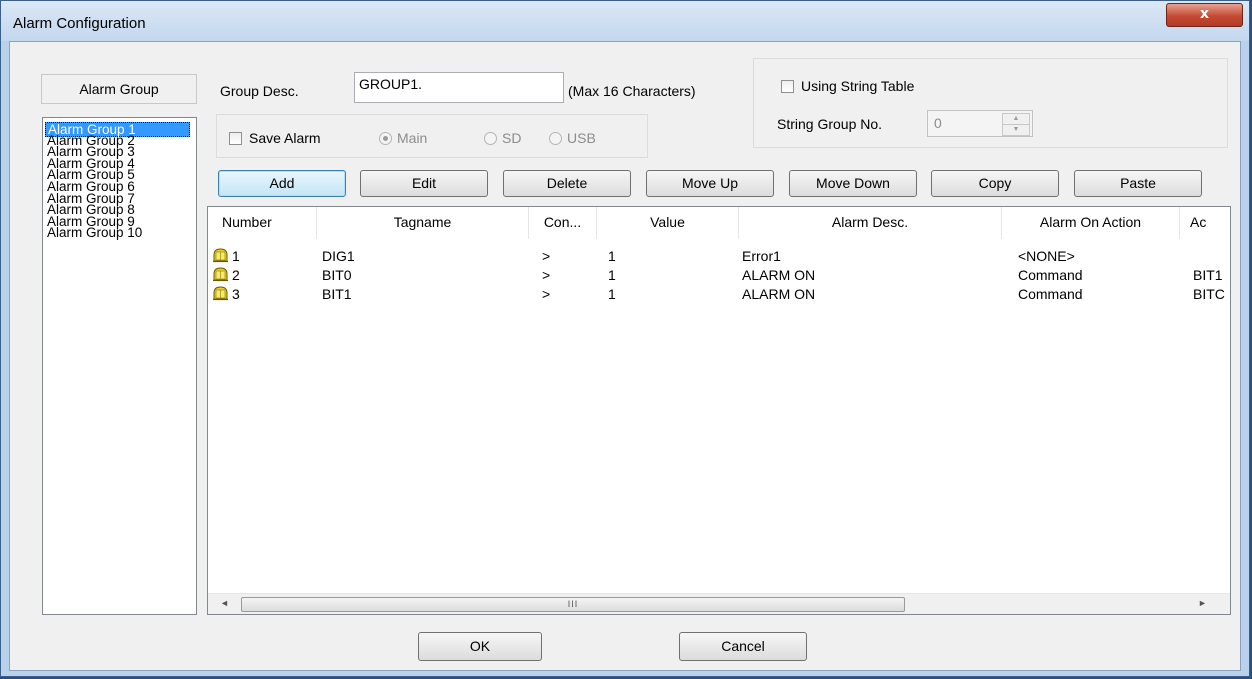  What do you see at coordinates (830, 124) in the screenshot?
I see `string-group-no-label: String Group No.` at bounding box center [830, 124].